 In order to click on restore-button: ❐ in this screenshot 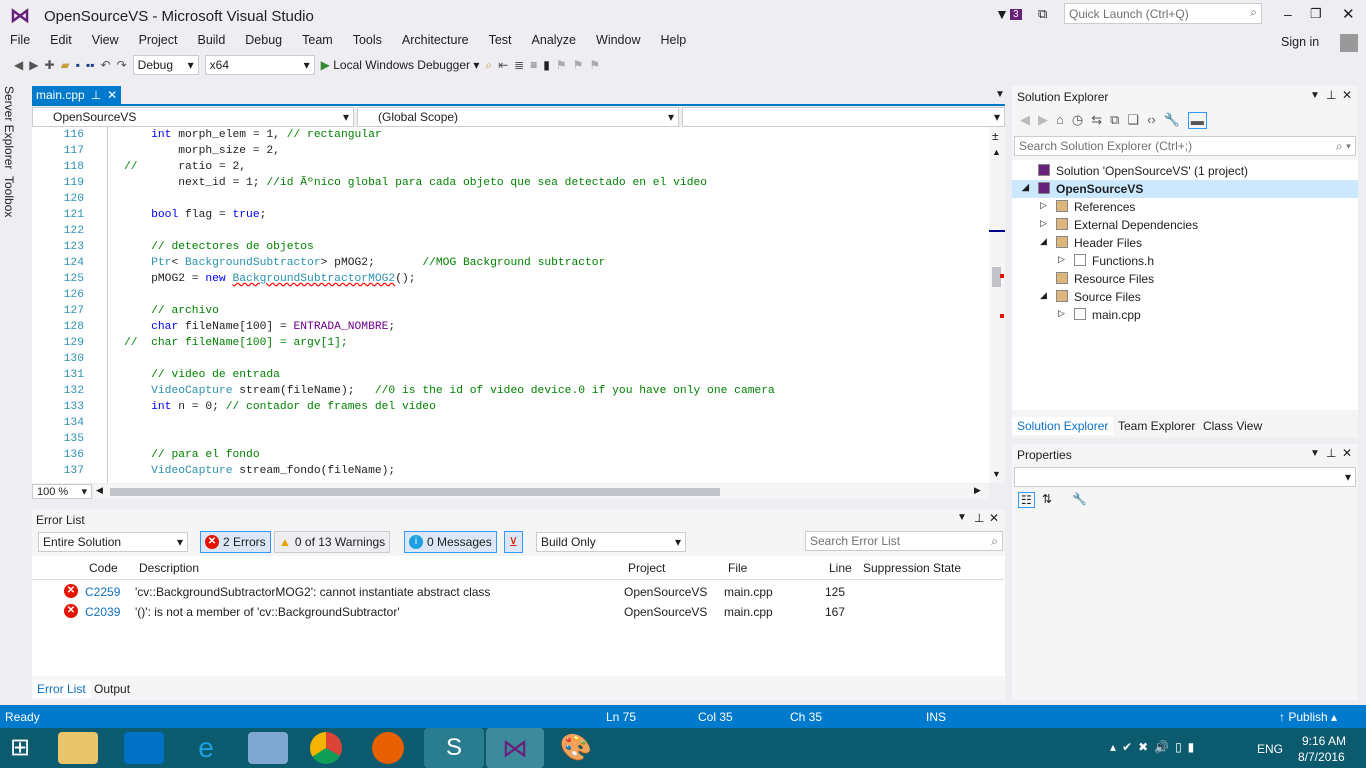, I will do `click(1316, 14)`.